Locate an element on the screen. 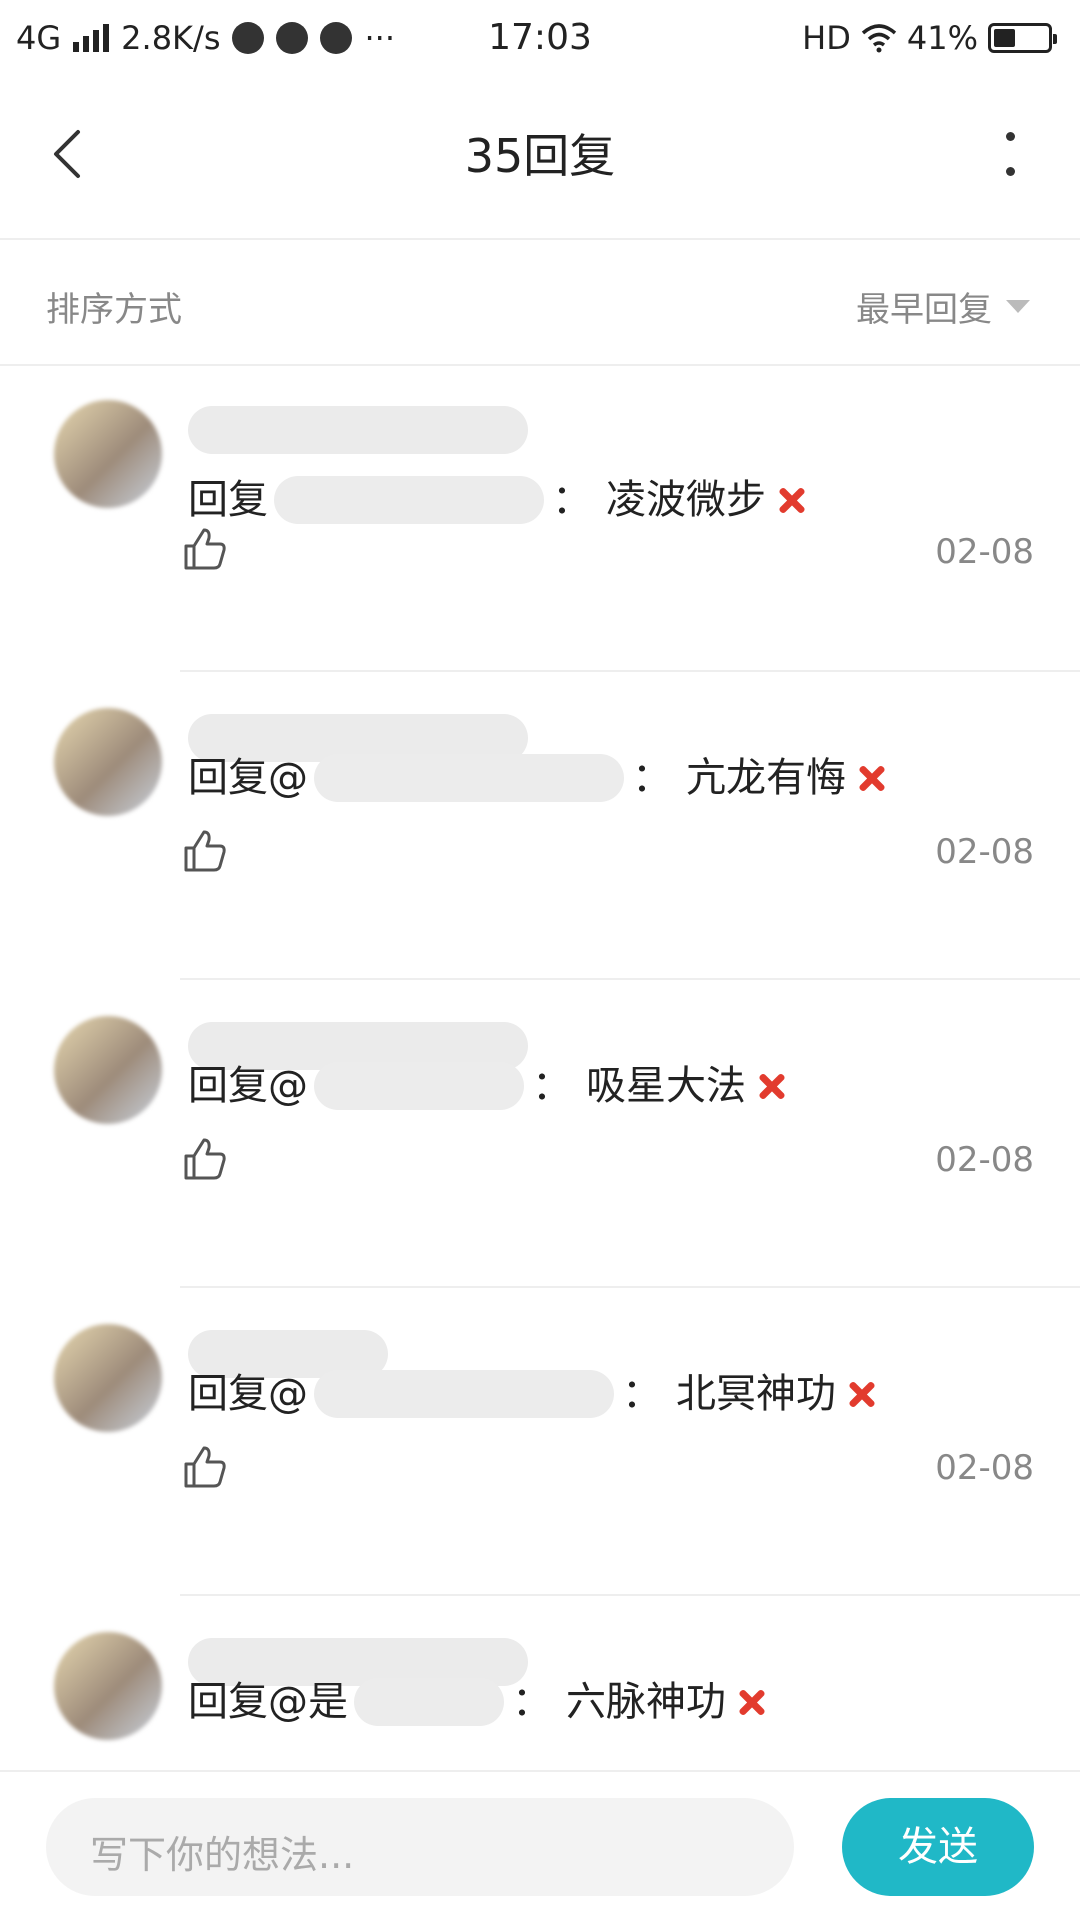 Image resolution: width=1080 pixels, height=1922 pixels. wifi-icon is located at coordinates (879, 38).